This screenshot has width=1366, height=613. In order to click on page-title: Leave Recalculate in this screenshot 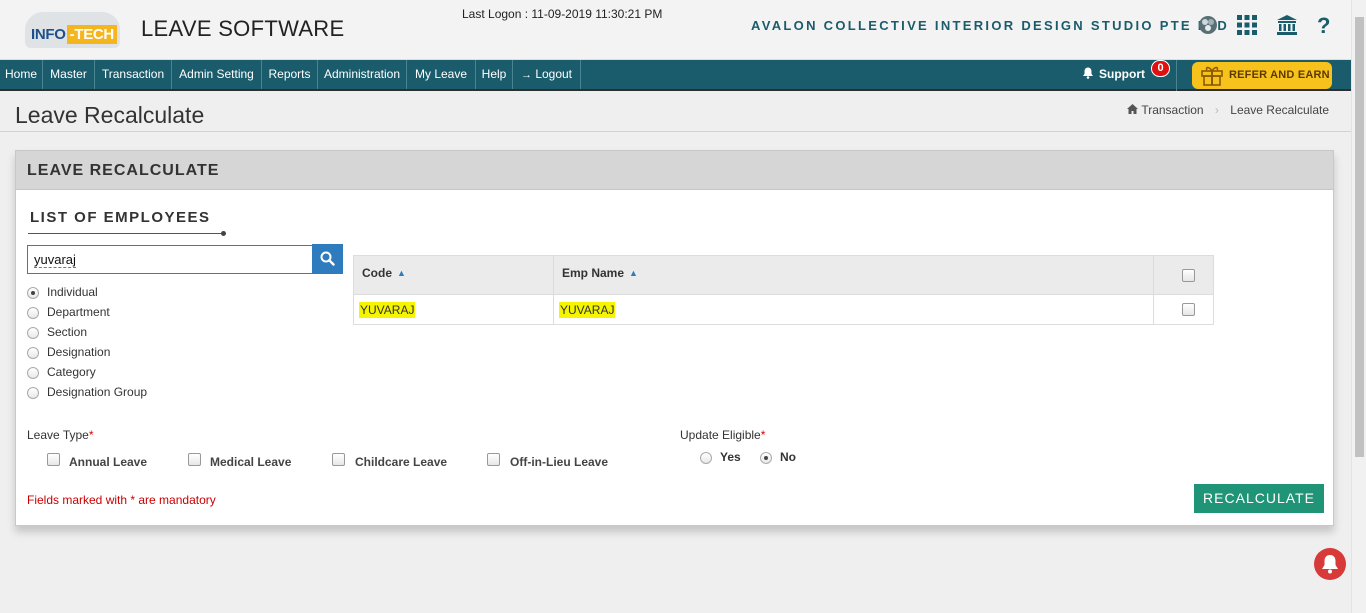, I will do `click(110, 115)`.